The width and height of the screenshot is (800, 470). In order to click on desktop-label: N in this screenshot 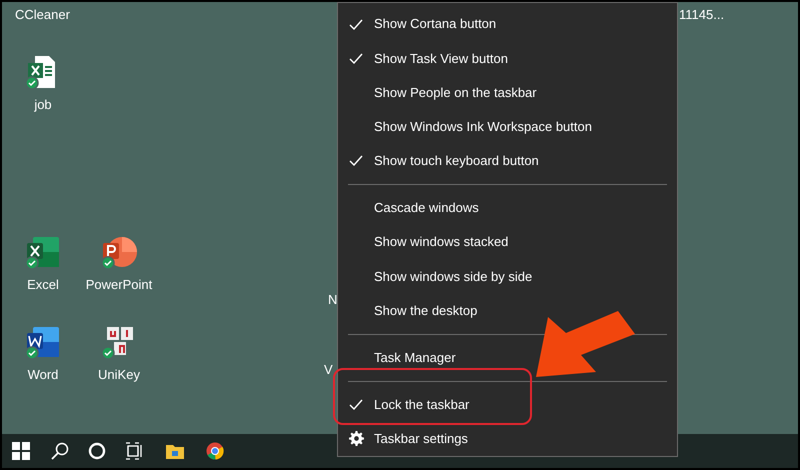, I will do `click(333, 300)`.